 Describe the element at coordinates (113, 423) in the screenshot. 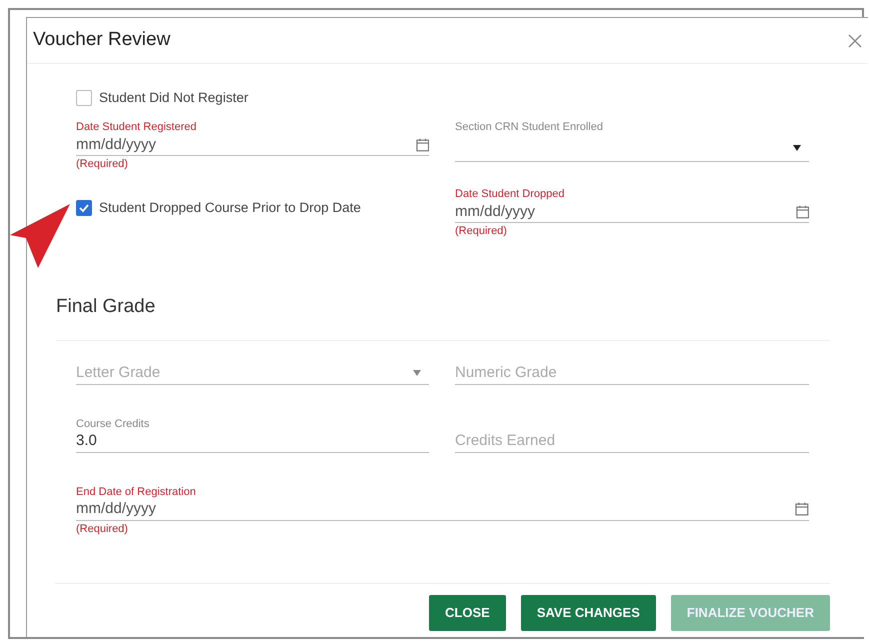

I see `field-label: Course Credits` at that location.